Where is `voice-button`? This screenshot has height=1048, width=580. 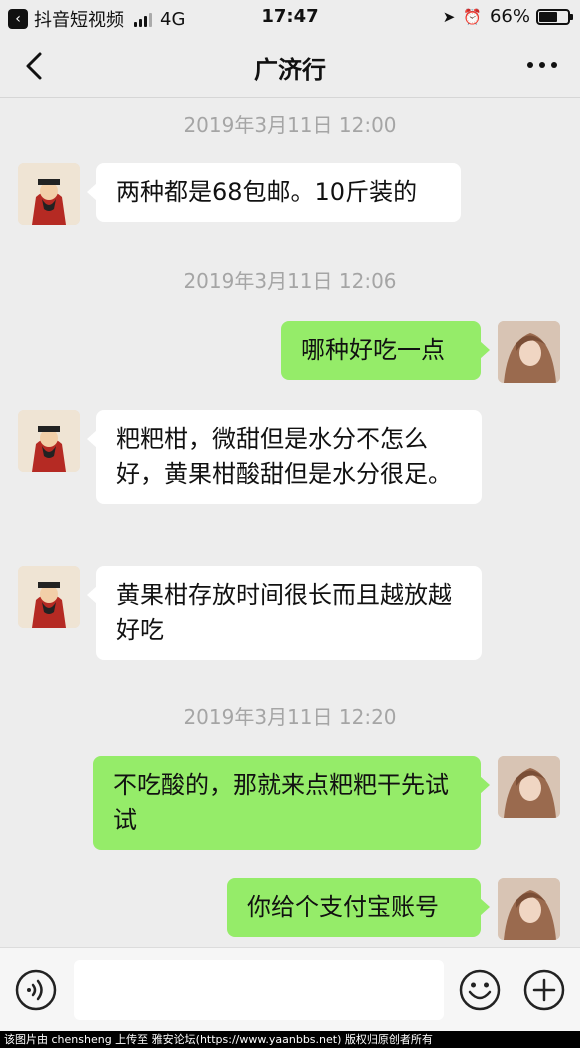
voice-button is located at coordinates (36, 990).